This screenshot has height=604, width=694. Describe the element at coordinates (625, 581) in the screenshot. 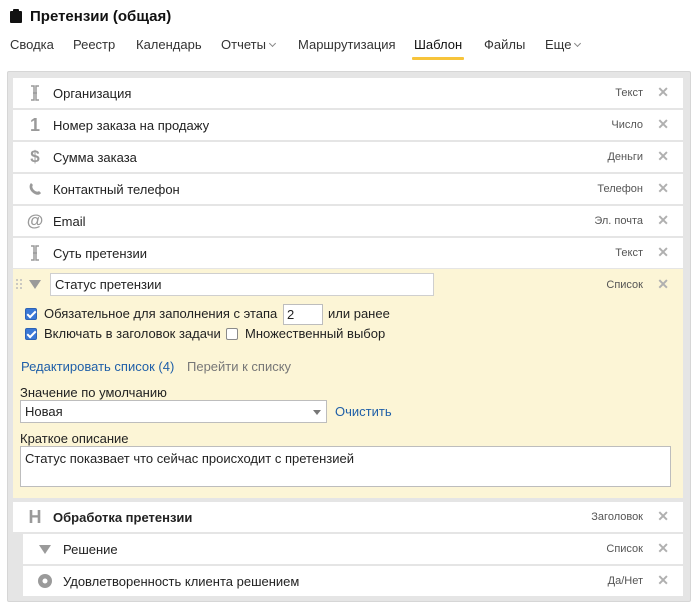

I see `field-type: Да/Нет` at that location.